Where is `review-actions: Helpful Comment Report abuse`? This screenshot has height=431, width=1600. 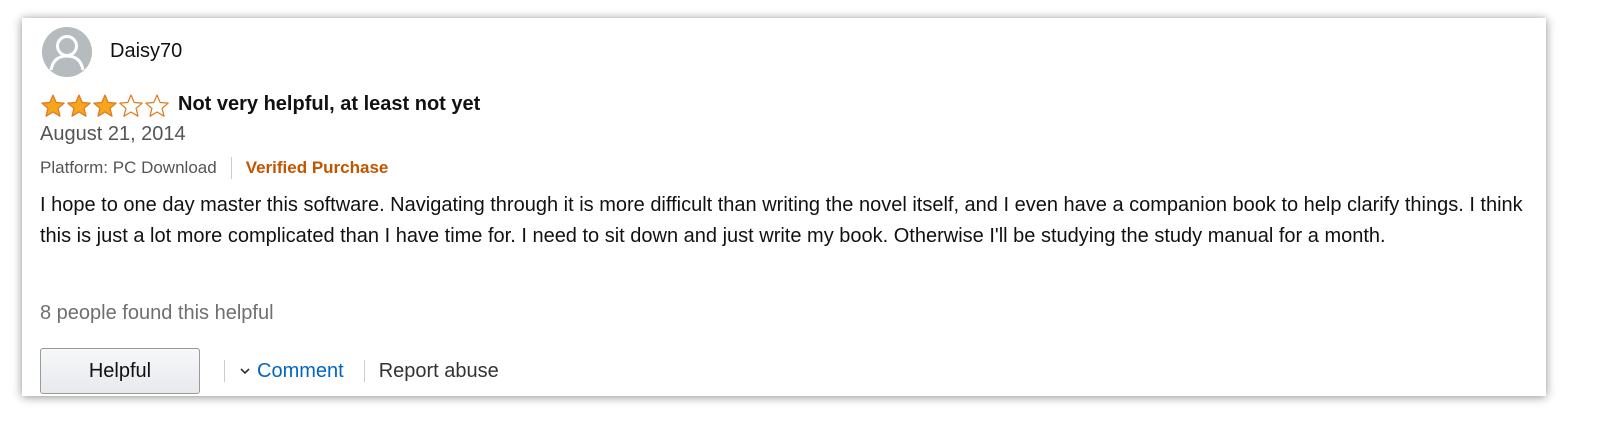 review-actions: Helpful Comment Report abuse is located at coordinates (269, 371).